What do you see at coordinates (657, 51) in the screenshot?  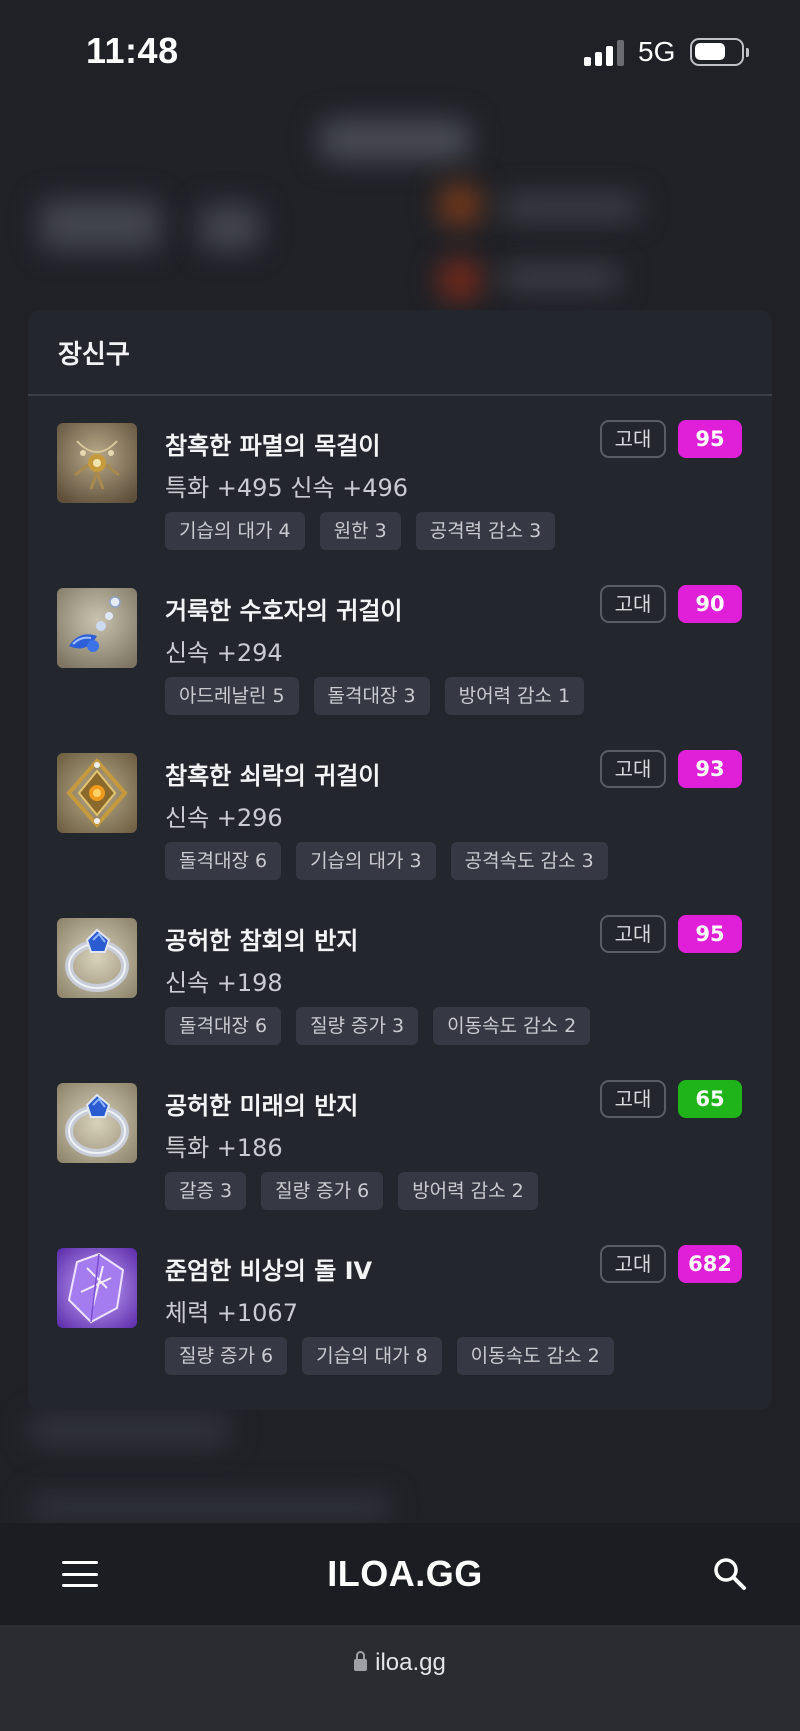 I see `network-label: 5G` at bounding box center [657, 51].